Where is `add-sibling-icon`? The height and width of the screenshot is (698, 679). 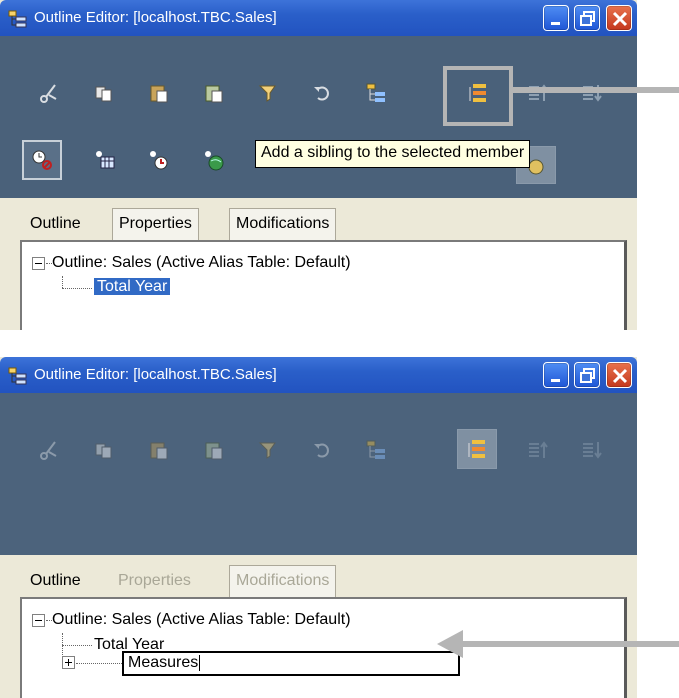 add-sibling-icon is located at coordinates (476, 449).